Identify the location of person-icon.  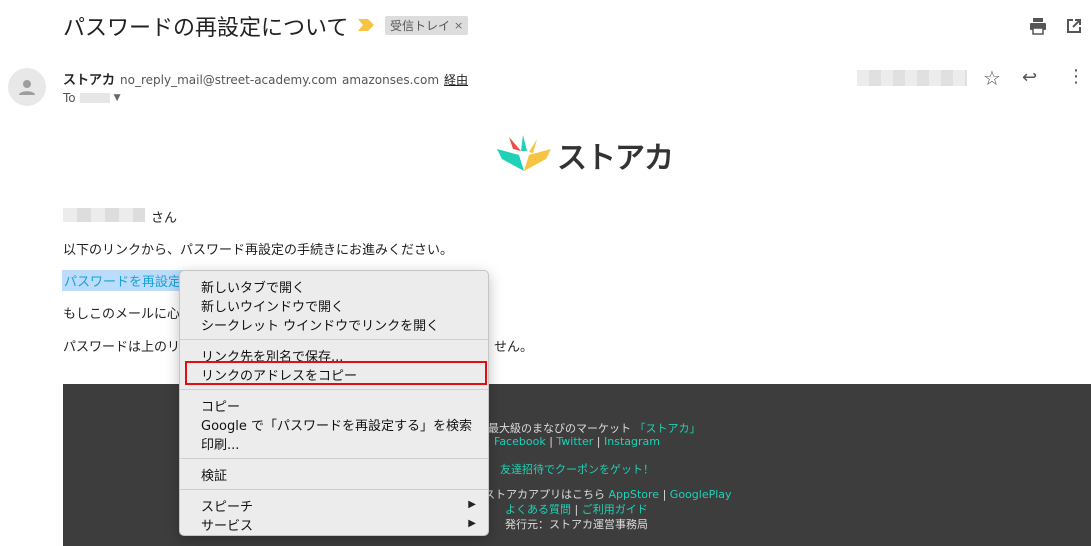
(27, 87).